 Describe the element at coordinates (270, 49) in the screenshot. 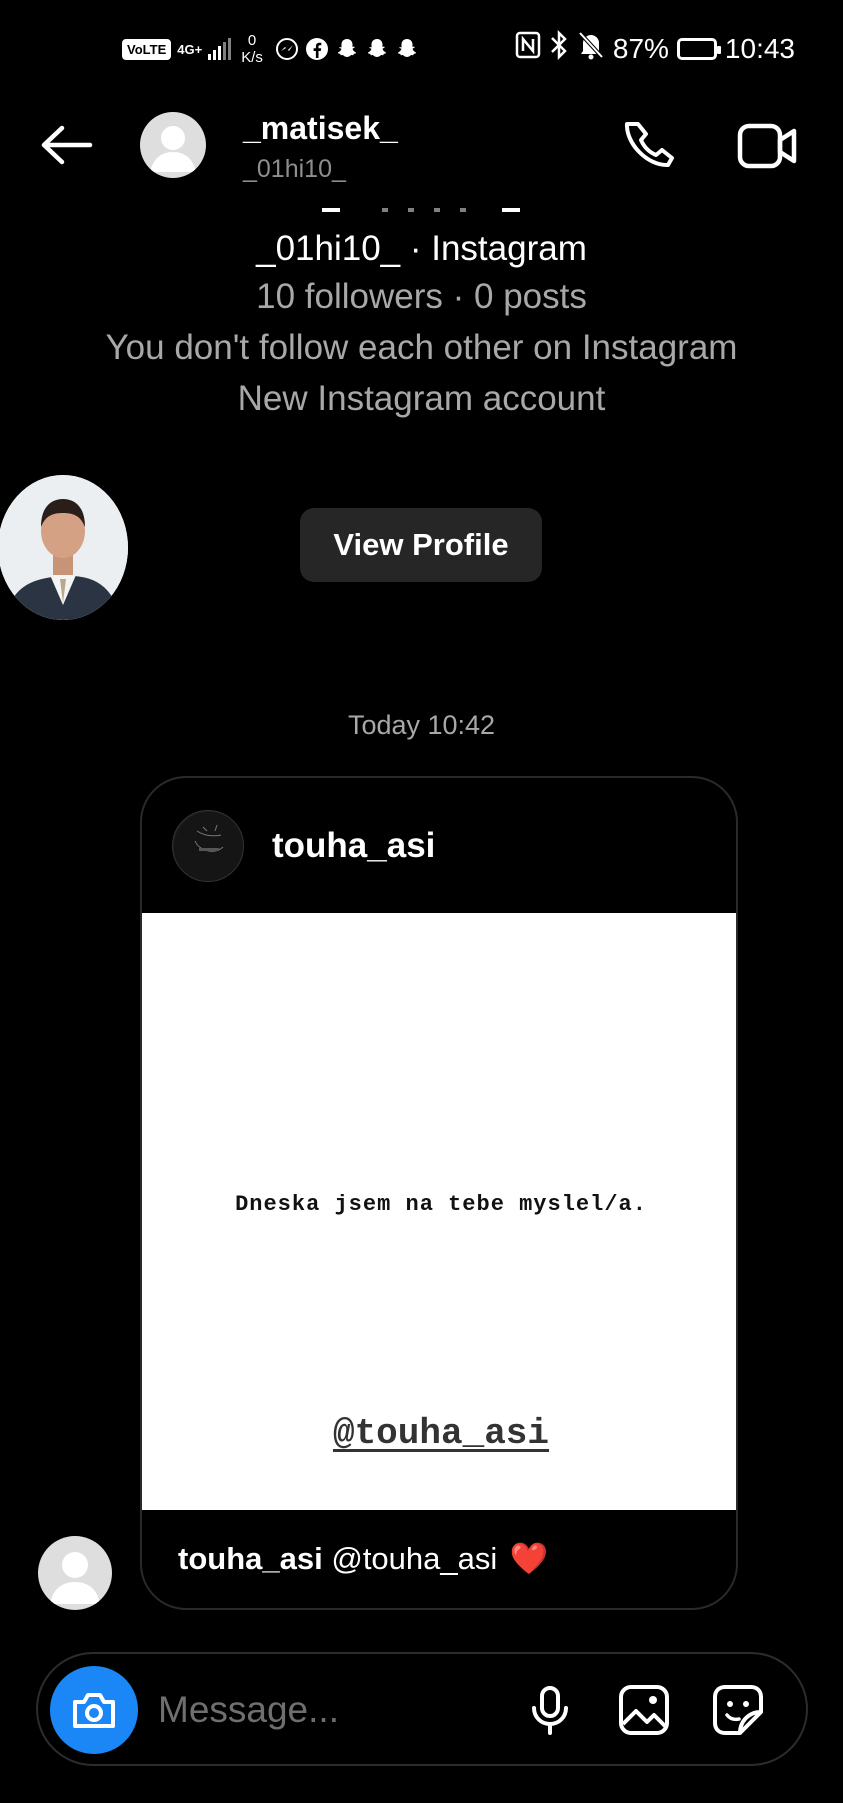

I see `status-left: VoLTE 4G+ 0 K/s` at that location.